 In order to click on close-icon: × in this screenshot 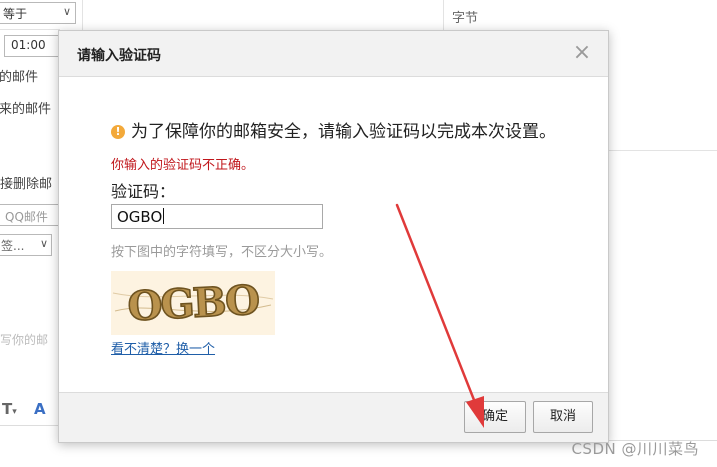, I will do `click(582, 53)`.